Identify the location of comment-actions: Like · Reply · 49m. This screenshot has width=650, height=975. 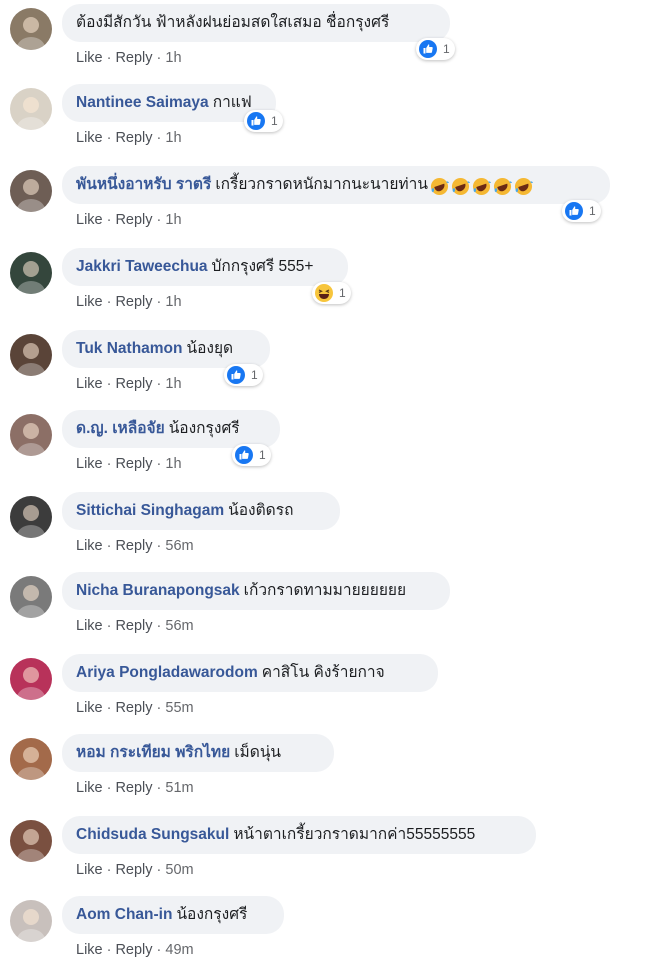
(135, 950).